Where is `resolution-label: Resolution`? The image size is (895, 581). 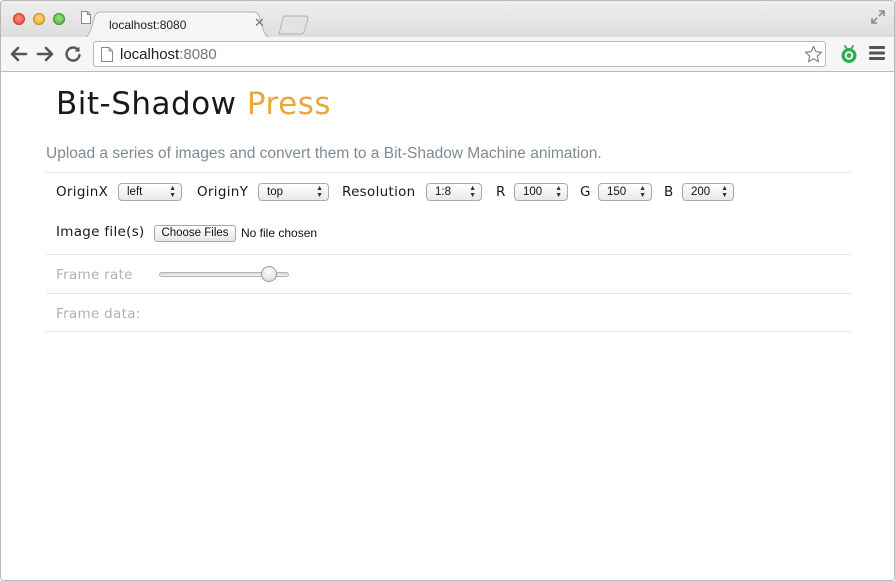
resolution-label: Resolution is located at coordinates (379, 192).